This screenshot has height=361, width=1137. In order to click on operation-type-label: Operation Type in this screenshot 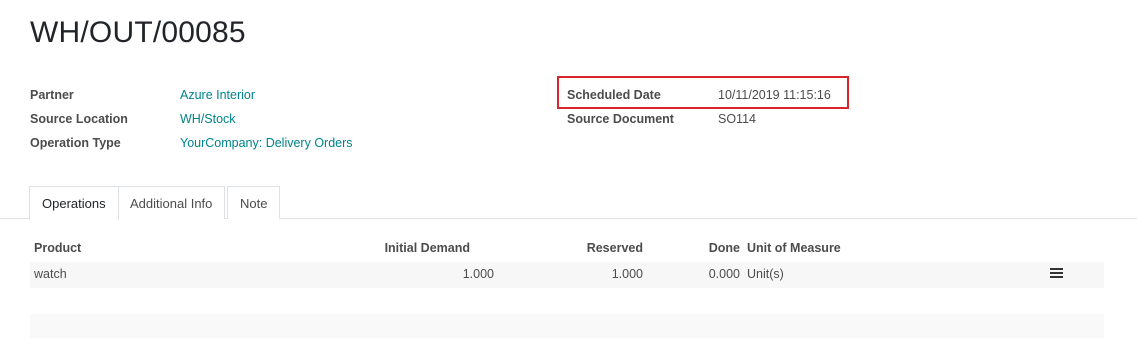, I will do `click(75, 143)`.